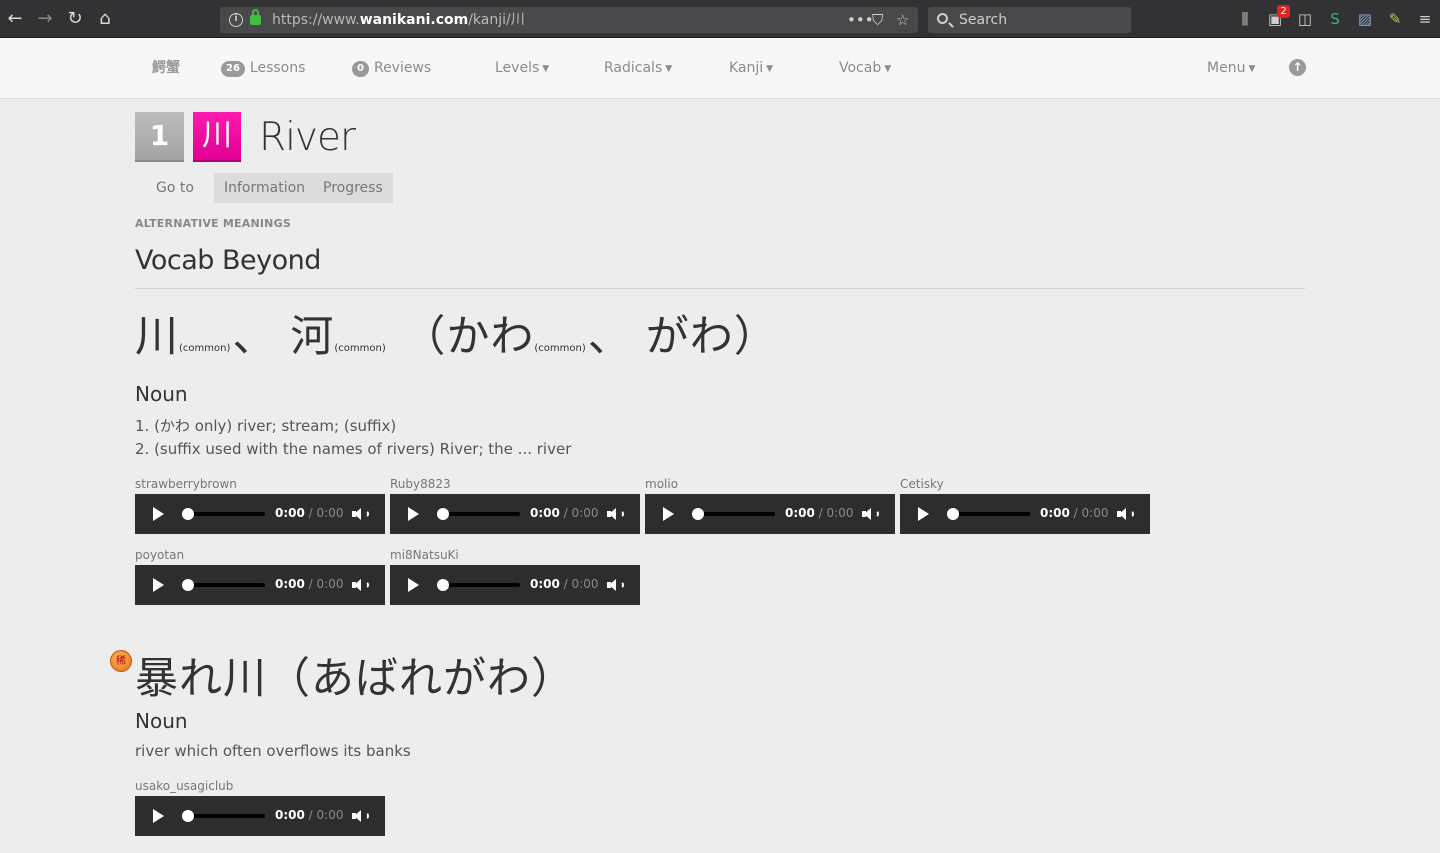  I want to click on nav-vocab-label: Vocab, so click(860, 68).